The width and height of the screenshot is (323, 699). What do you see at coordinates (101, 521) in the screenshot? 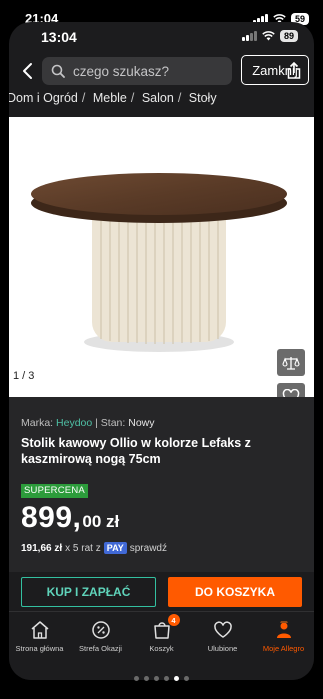
I see `price-fraction: 00 zł` at bounding box center [101, 521].